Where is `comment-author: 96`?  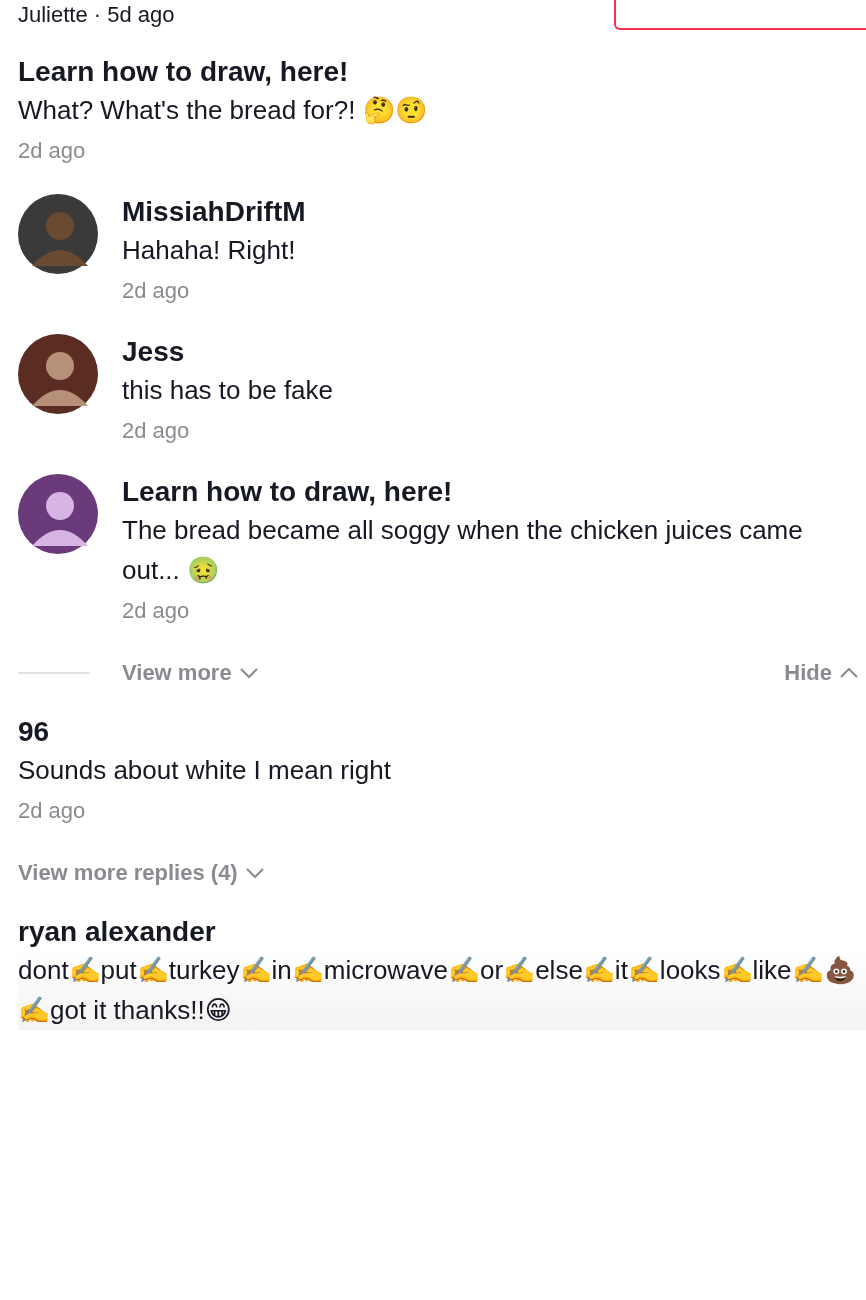 comment-author: 96 is located at coordinates (442, 732).